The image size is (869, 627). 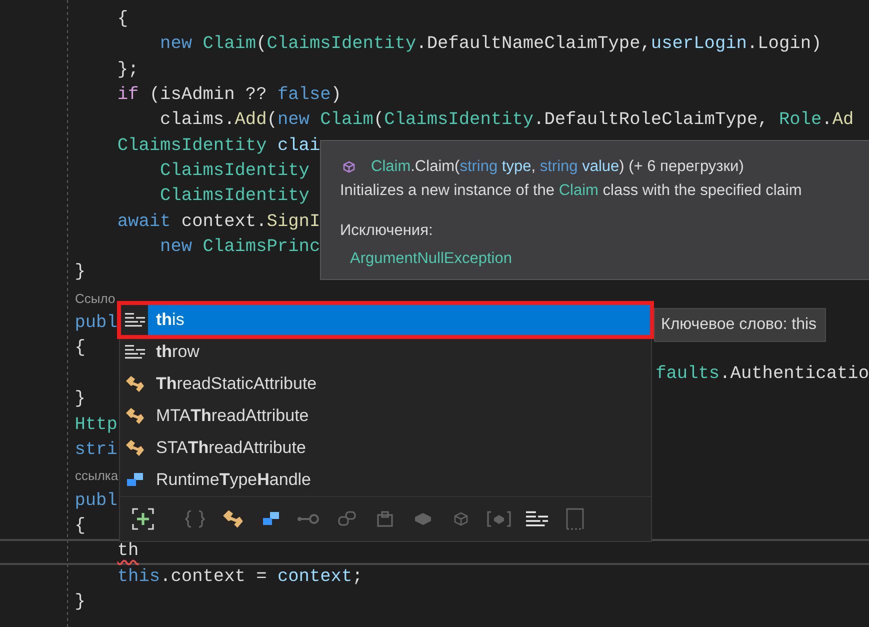 I want to click on exception-link: ArgumentNullException, so click(x=426, y=259).